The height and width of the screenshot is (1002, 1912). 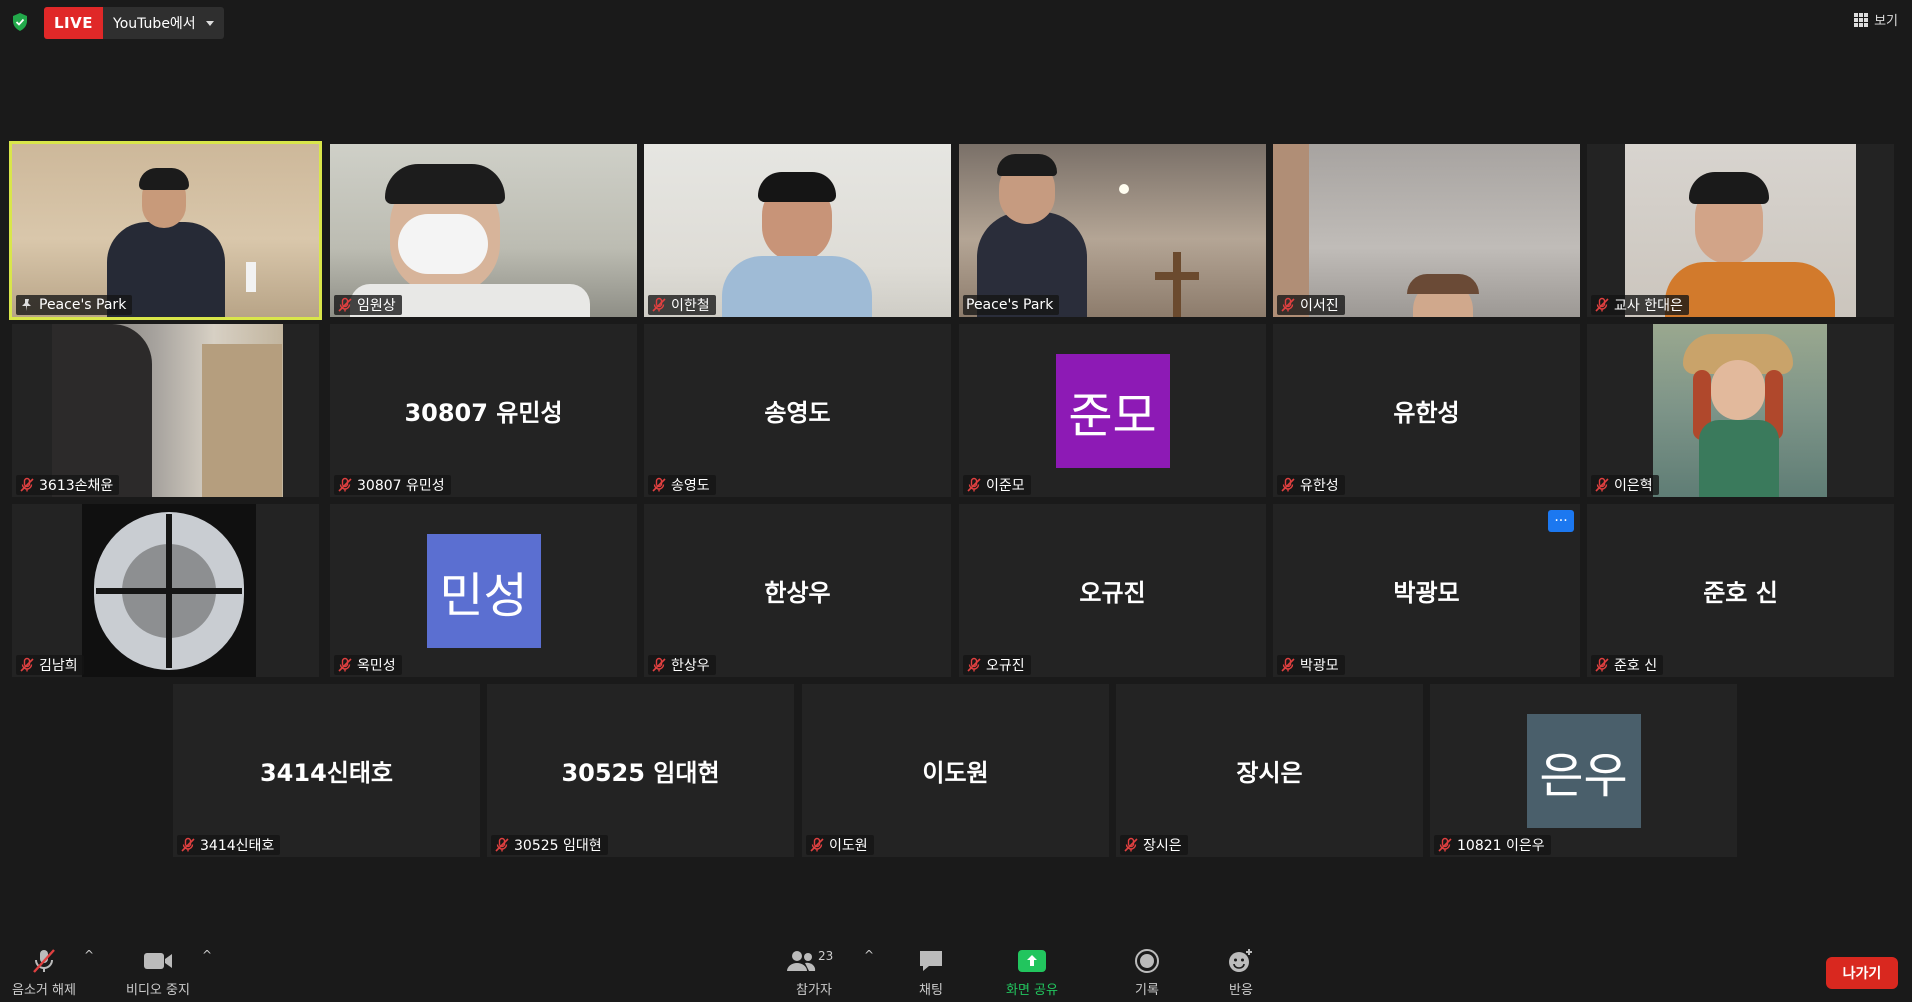 I want to click on view-button: 보기, so click(x=1876, y=19).